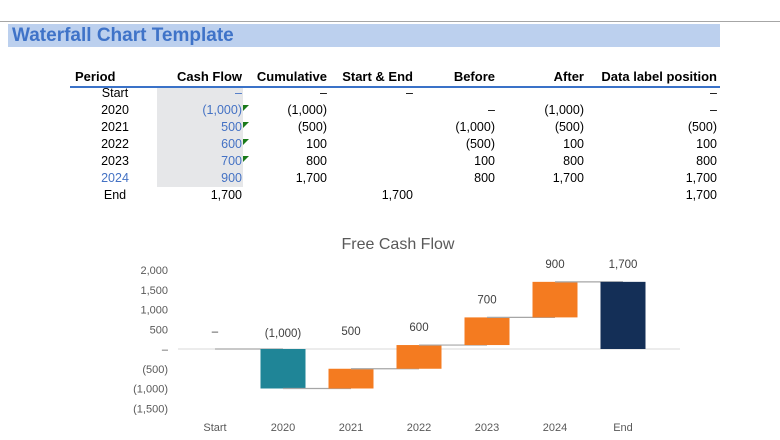 Image resolution: width=780 pixels, height=440 pixels. What do you see at coordinates (623, 265) in the screenshot?
I see `data-label: 1,700` at bounding box center [623, 265].